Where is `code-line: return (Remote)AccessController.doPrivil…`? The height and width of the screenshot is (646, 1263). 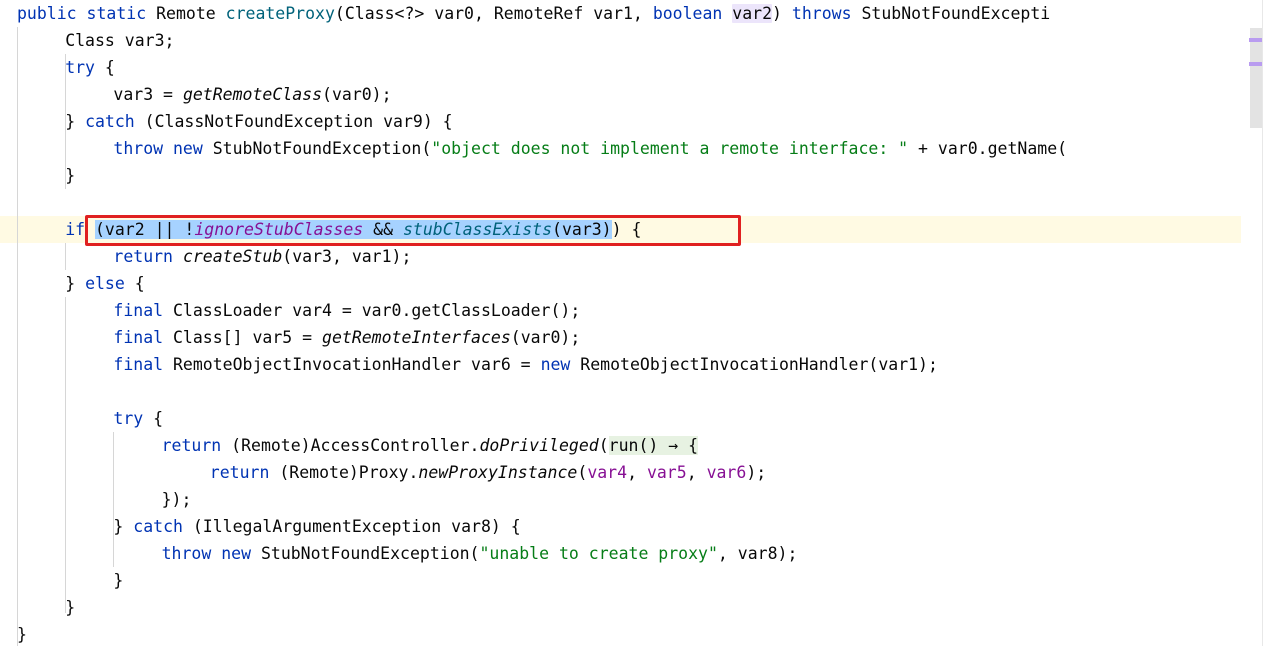 code-line: return (Remote)AccessController.doPrivil… is located at coordinates (430, 445).